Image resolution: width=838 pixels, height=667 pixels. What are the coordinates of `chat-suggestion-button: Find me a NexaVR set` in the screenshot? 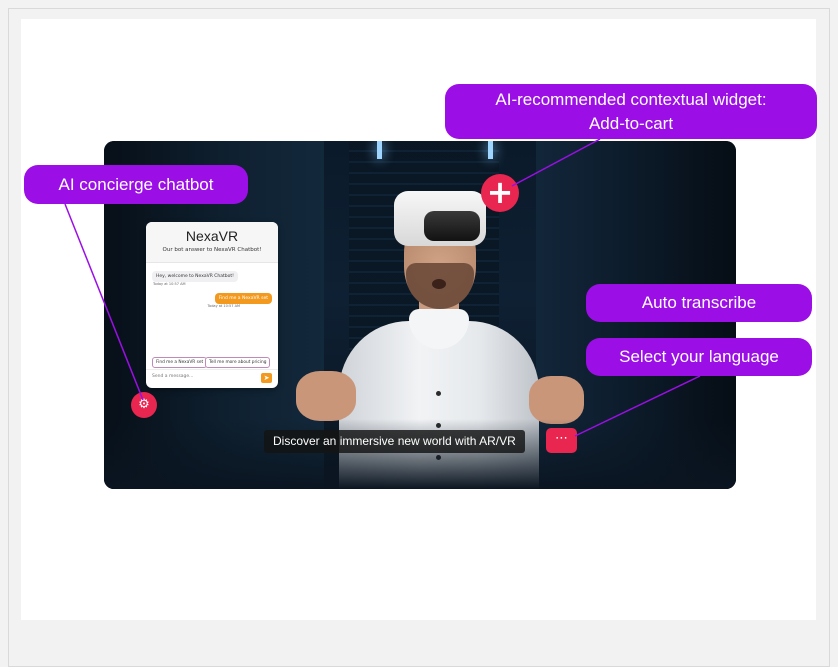 It's located at (180, 362).